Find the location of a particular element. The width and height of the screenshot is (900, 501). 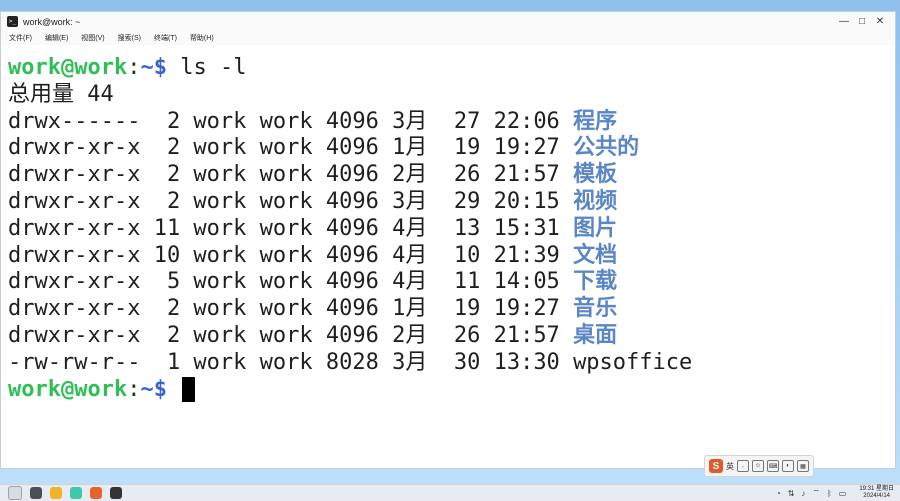

punctuation-icon: , is located at coordinates (743, 466).